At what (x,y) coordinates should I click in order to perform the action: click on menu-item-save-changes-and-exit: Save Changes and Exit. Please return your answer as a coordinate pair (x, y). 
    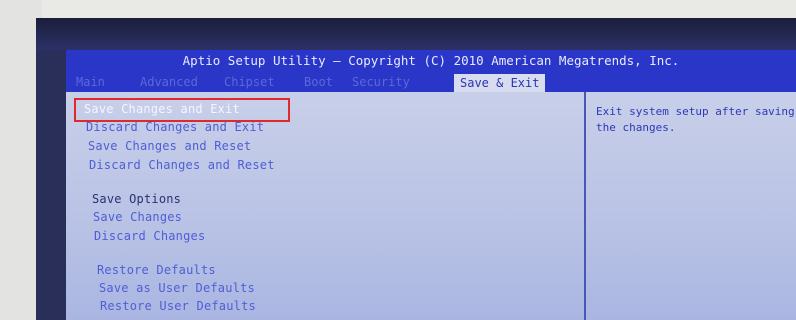
    Looking at the image, I should click on (162, 109).